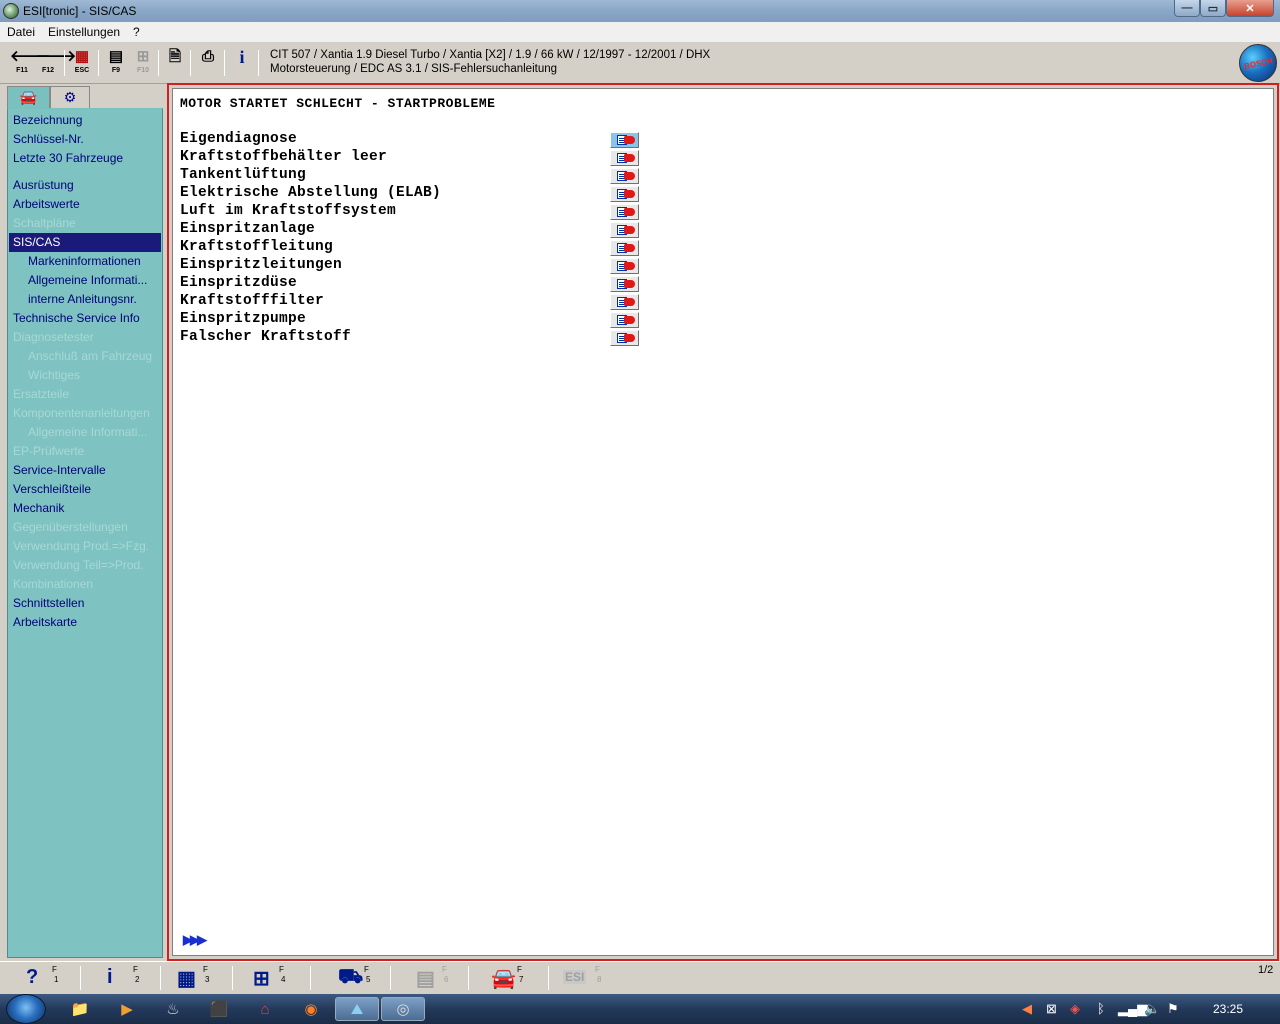  I want to click on sidebar-item: Letzte 30 Fahrzeuge, so click(85, 158).